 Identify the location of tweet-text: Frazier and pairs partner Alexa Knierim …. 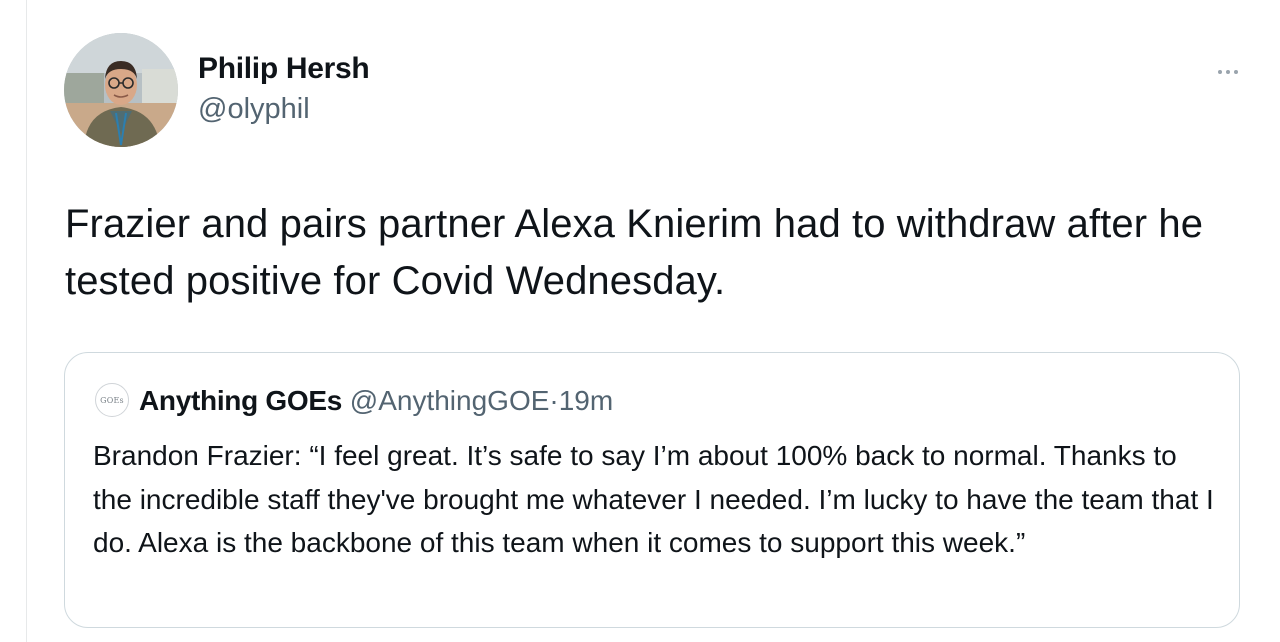
(634, 252).